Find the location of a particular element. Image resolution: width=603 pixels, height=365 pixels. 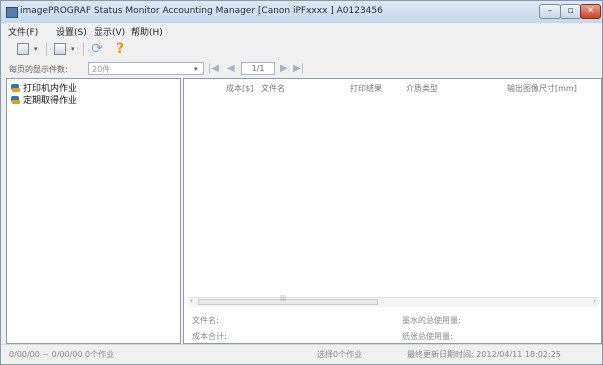

close-icon: ✕ is located at coordinates (590, 11).